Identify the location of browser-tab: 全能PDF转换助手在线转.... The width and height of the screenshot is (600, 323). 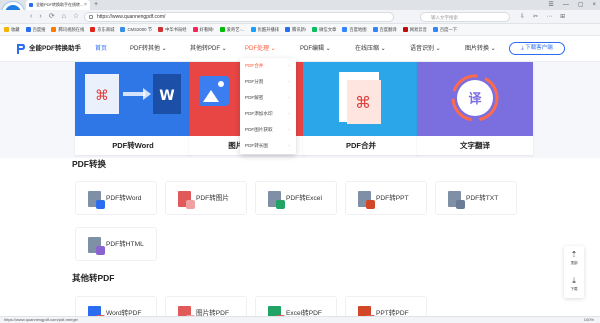
(58, 5).